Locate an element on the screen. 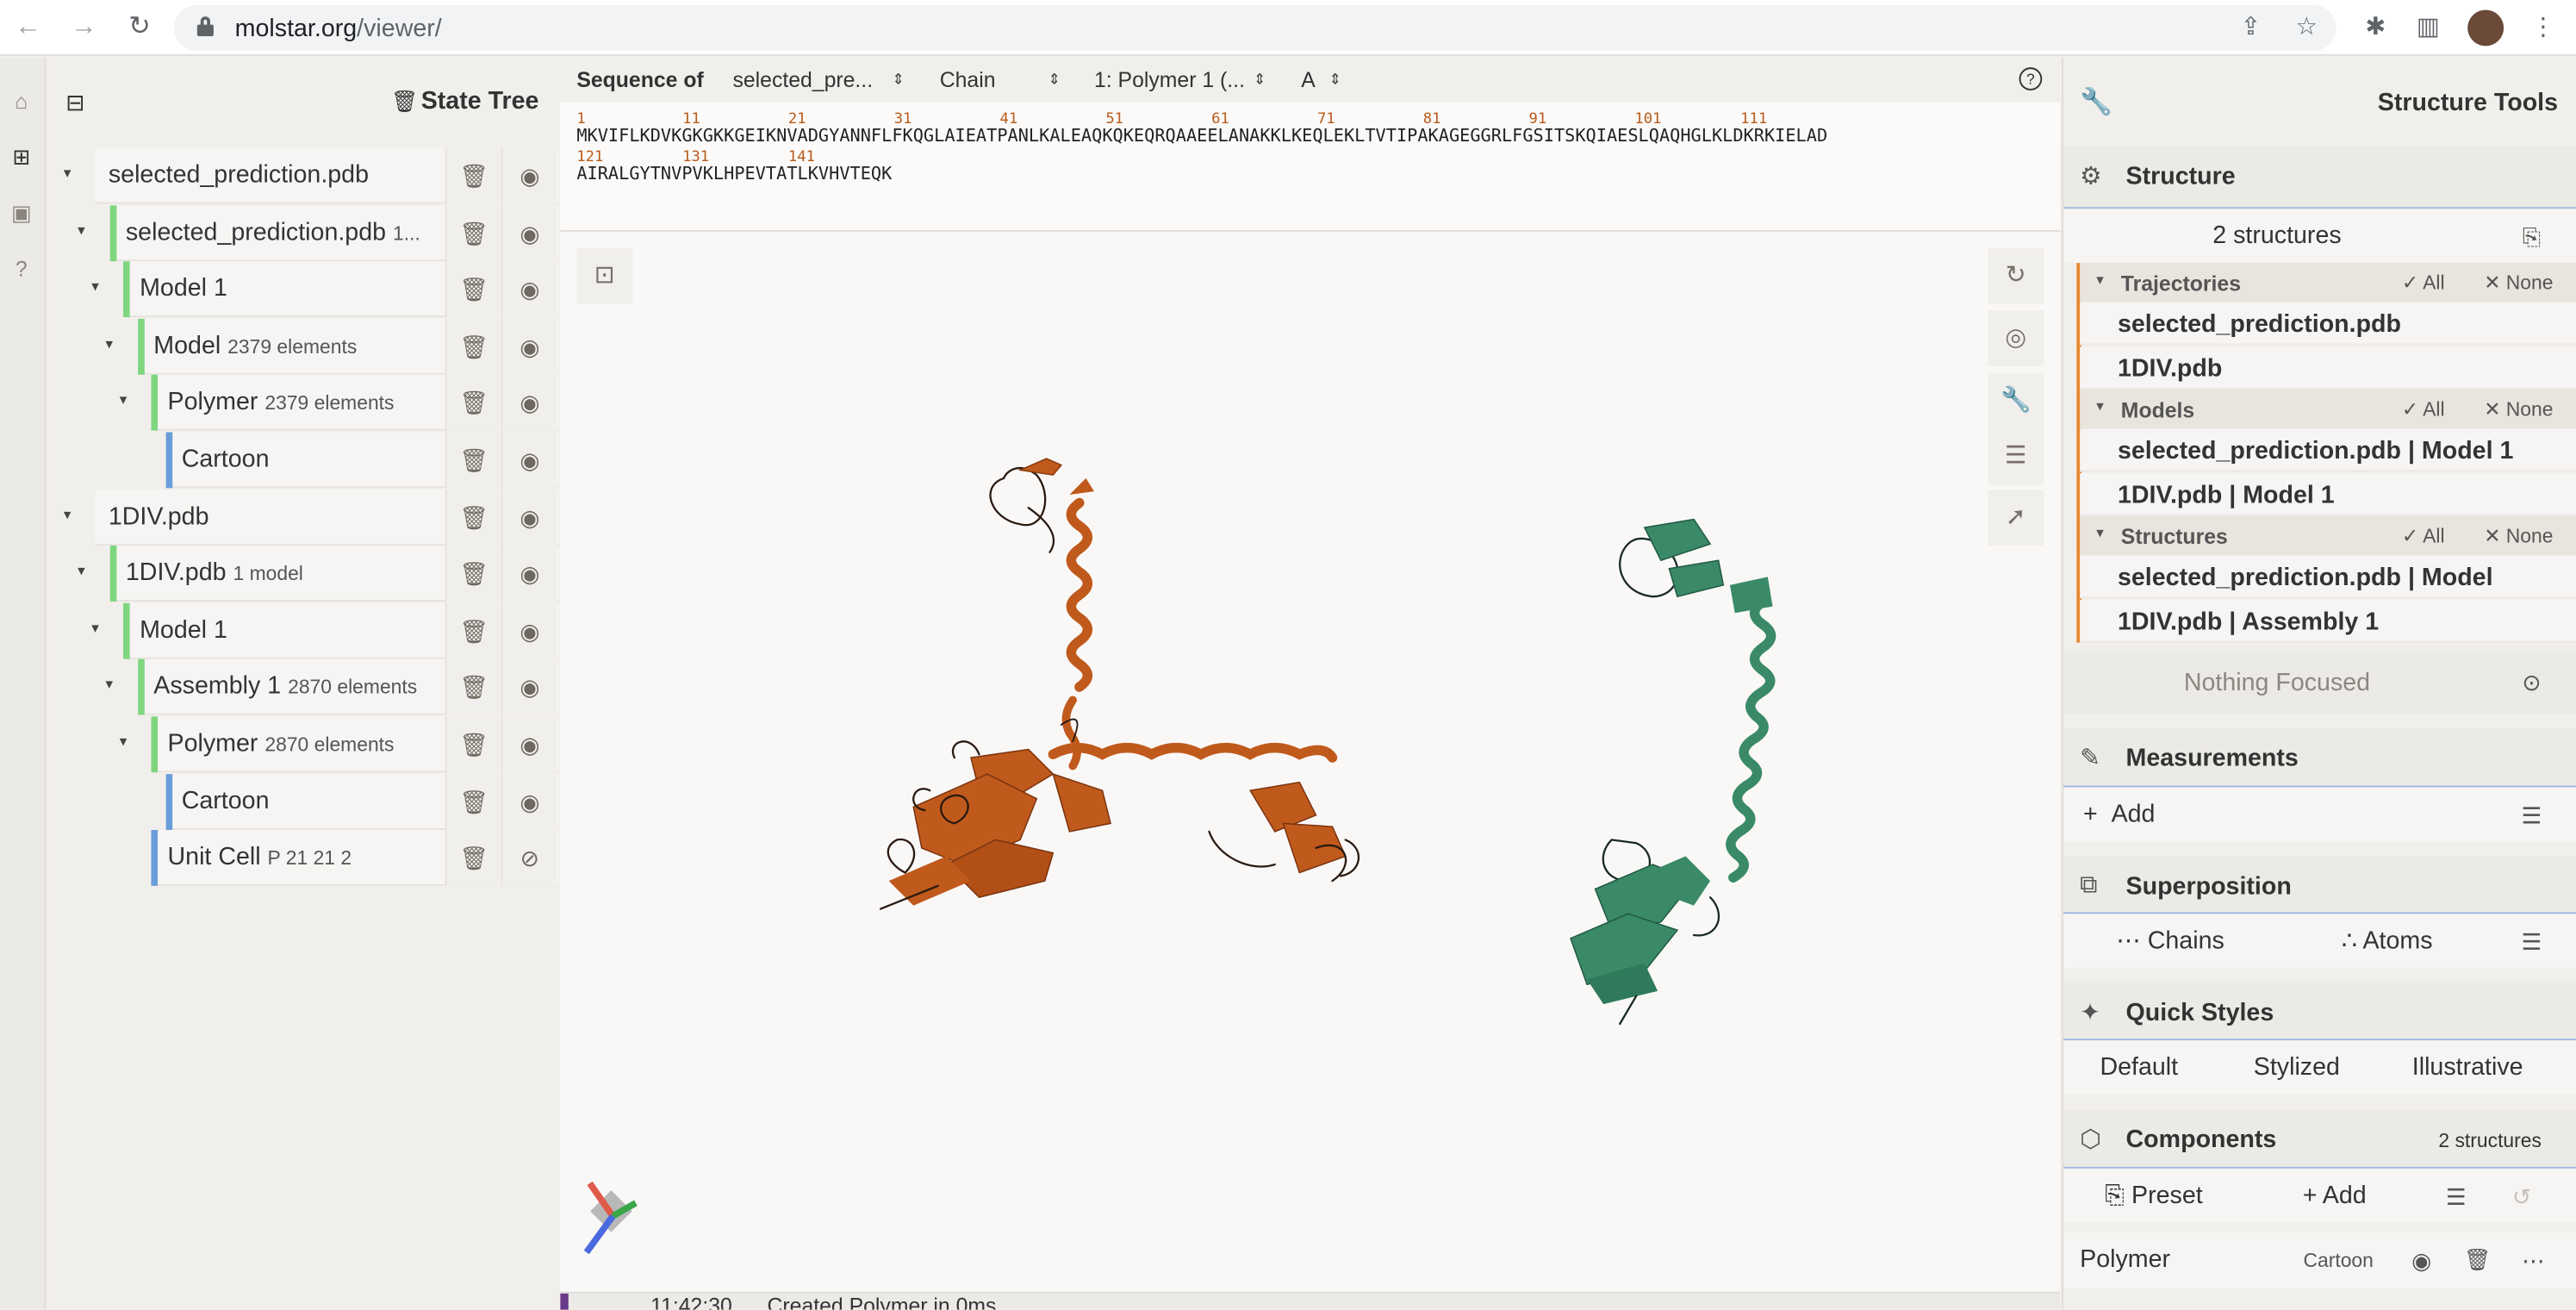 The width and height of the screenshot is (2576, 1310). structure-group-item: selected_prediction.pdb | Model is located at coordinates (2328, 577).